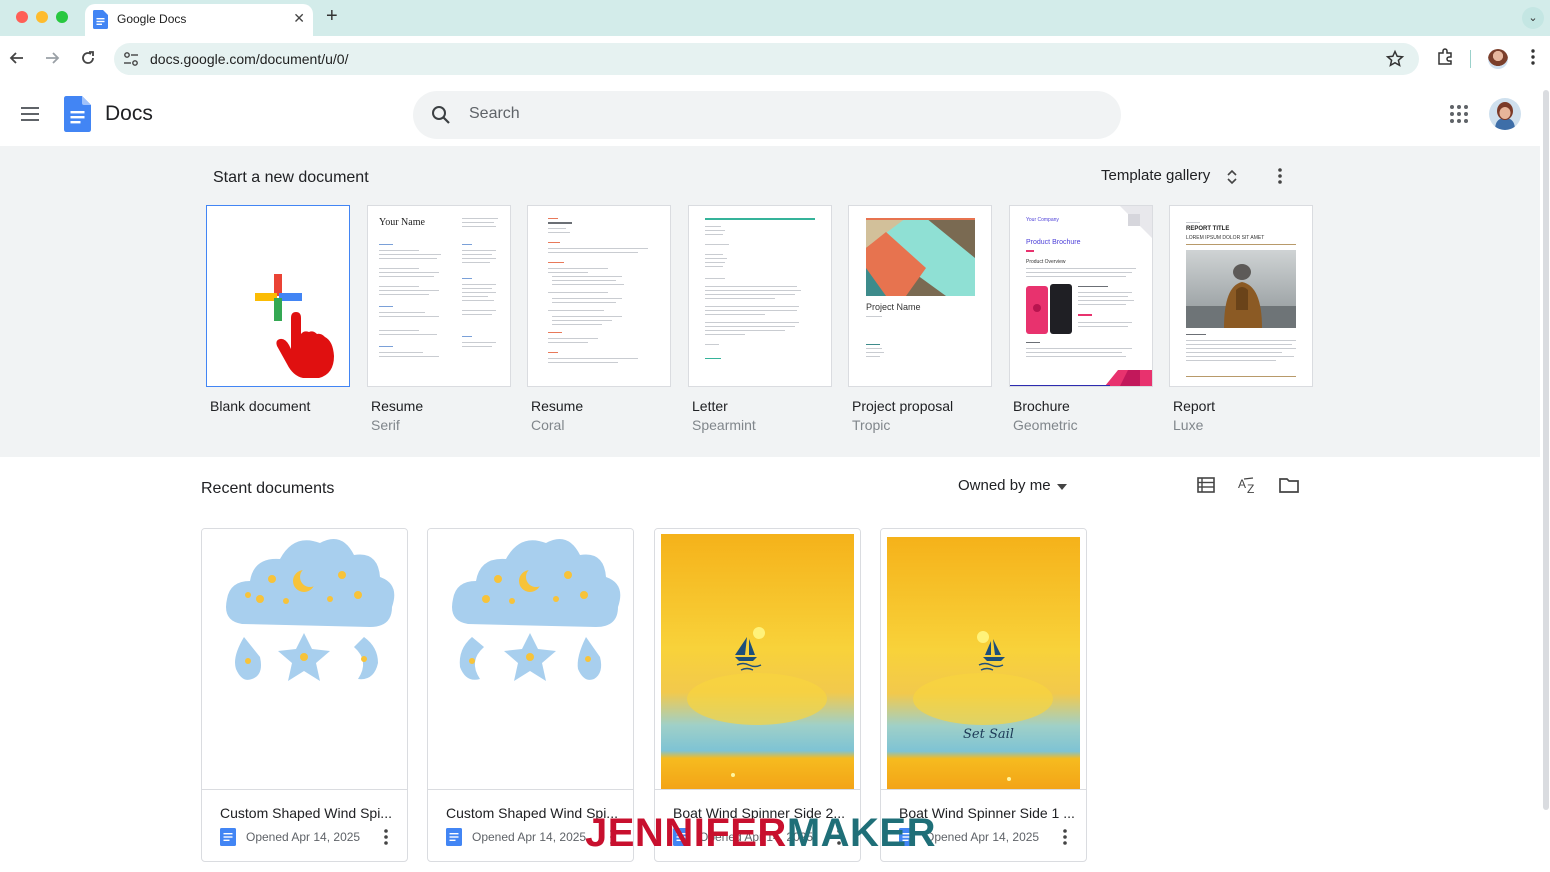  Describe the element at coordinates (767, 115) in the screenshot. I see `docs-search-box: Search` at that location.